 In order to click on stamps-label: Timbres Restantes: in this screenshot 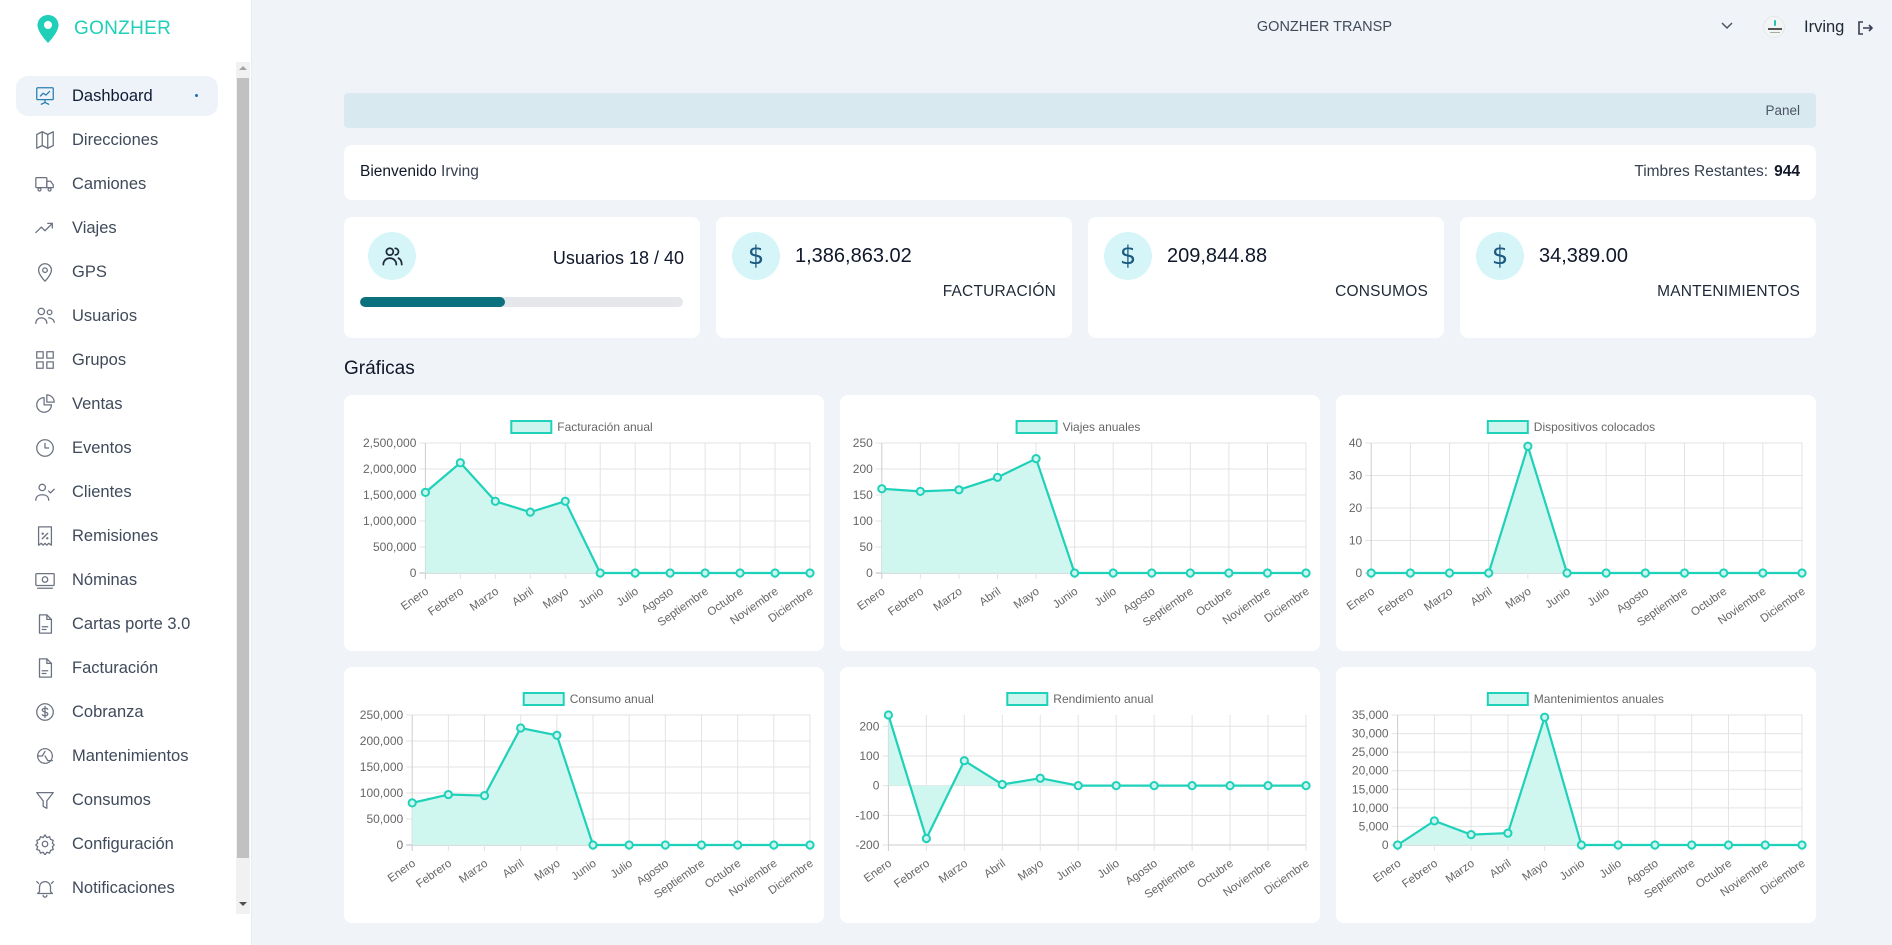, I will do `click(1701, 171)`.